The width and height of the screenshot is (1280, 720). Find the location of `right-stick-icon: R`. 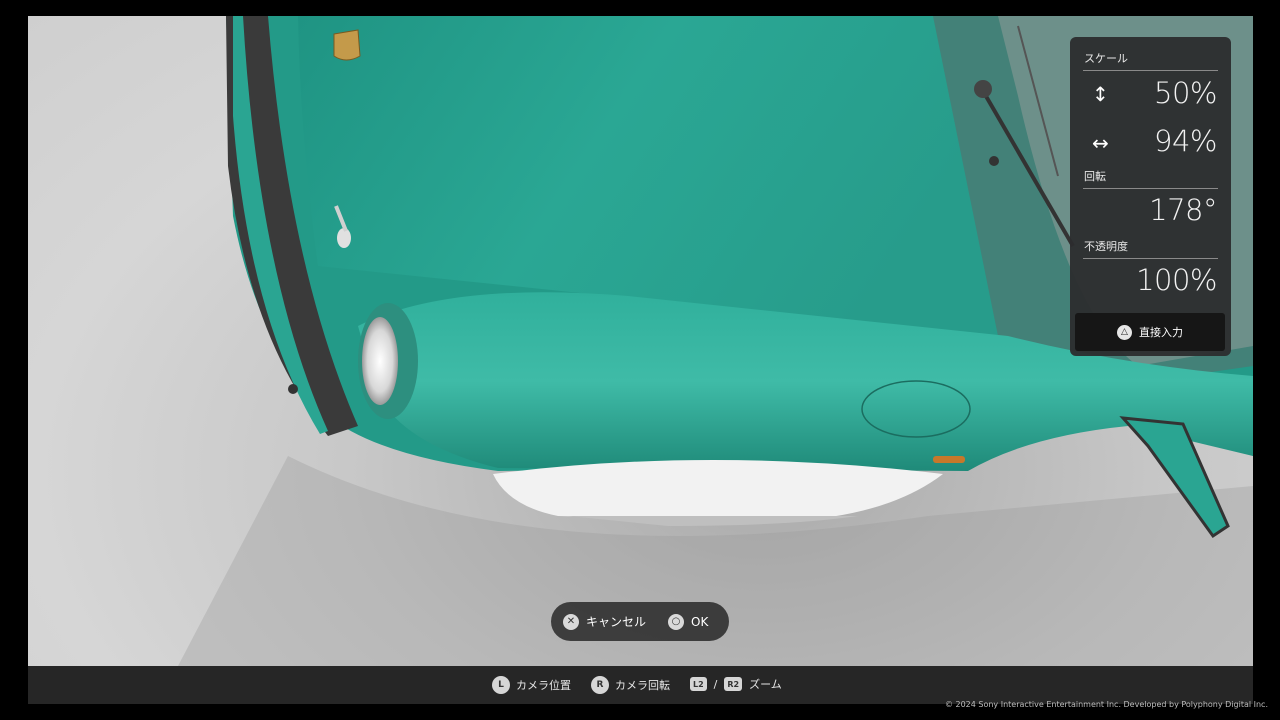

right-stick-icon: R is located at coordinates (600, 685).